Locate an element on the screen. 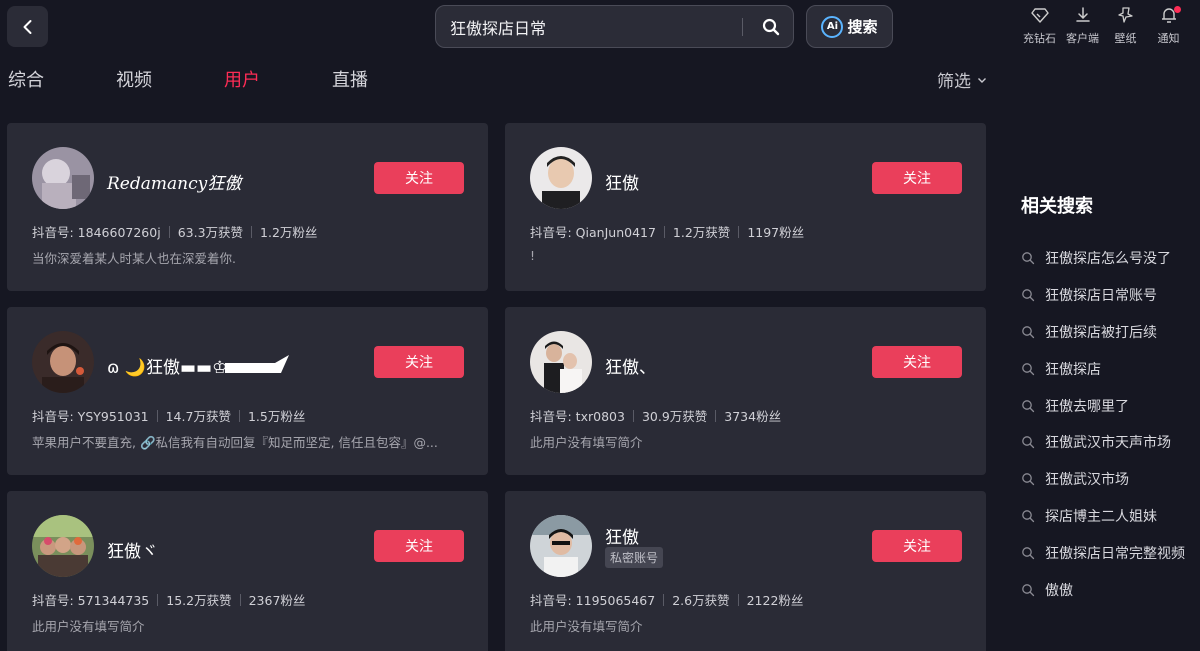  search-bar is located at coordinates (614, 26).